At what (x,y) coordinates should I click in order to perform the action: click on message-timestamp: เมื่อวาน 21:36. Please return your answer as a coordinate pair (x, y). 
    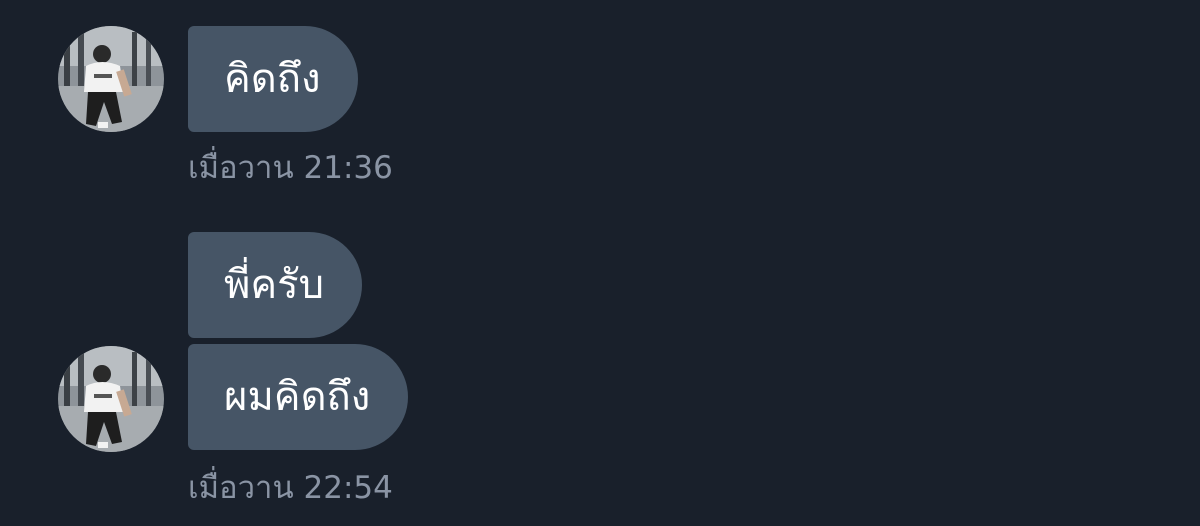
    Looking at the image, I should click on (290, 168).